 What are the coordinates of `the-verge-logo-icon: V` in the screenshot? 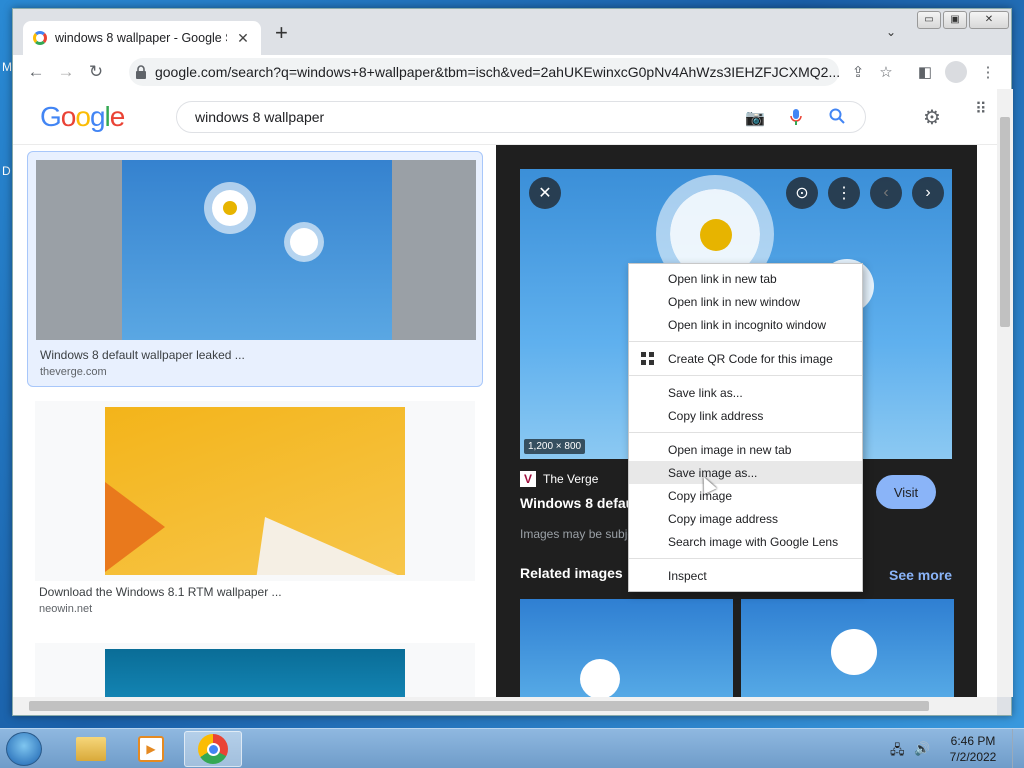 It's located at (528, 479).